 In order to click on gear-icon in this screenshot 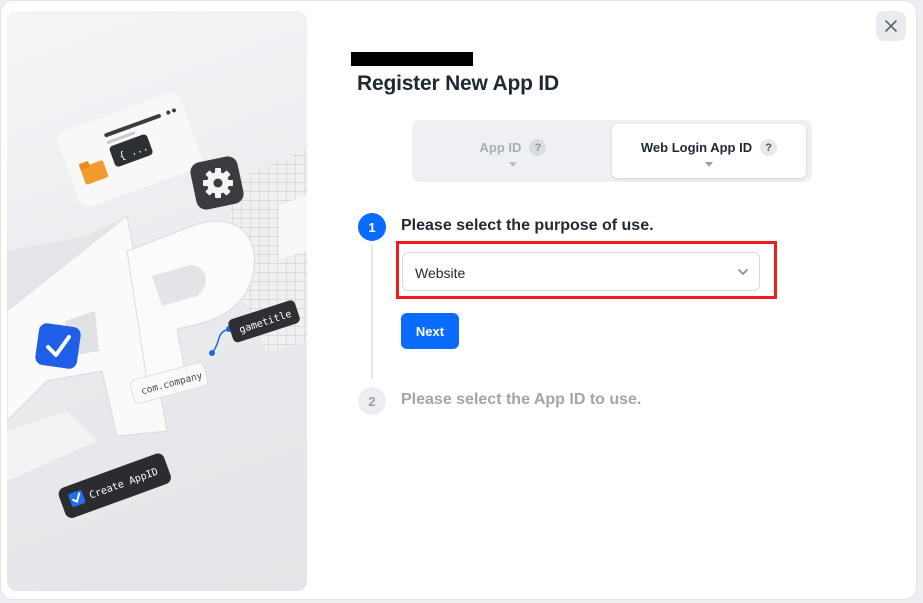, I will do `click(218, 183)`.